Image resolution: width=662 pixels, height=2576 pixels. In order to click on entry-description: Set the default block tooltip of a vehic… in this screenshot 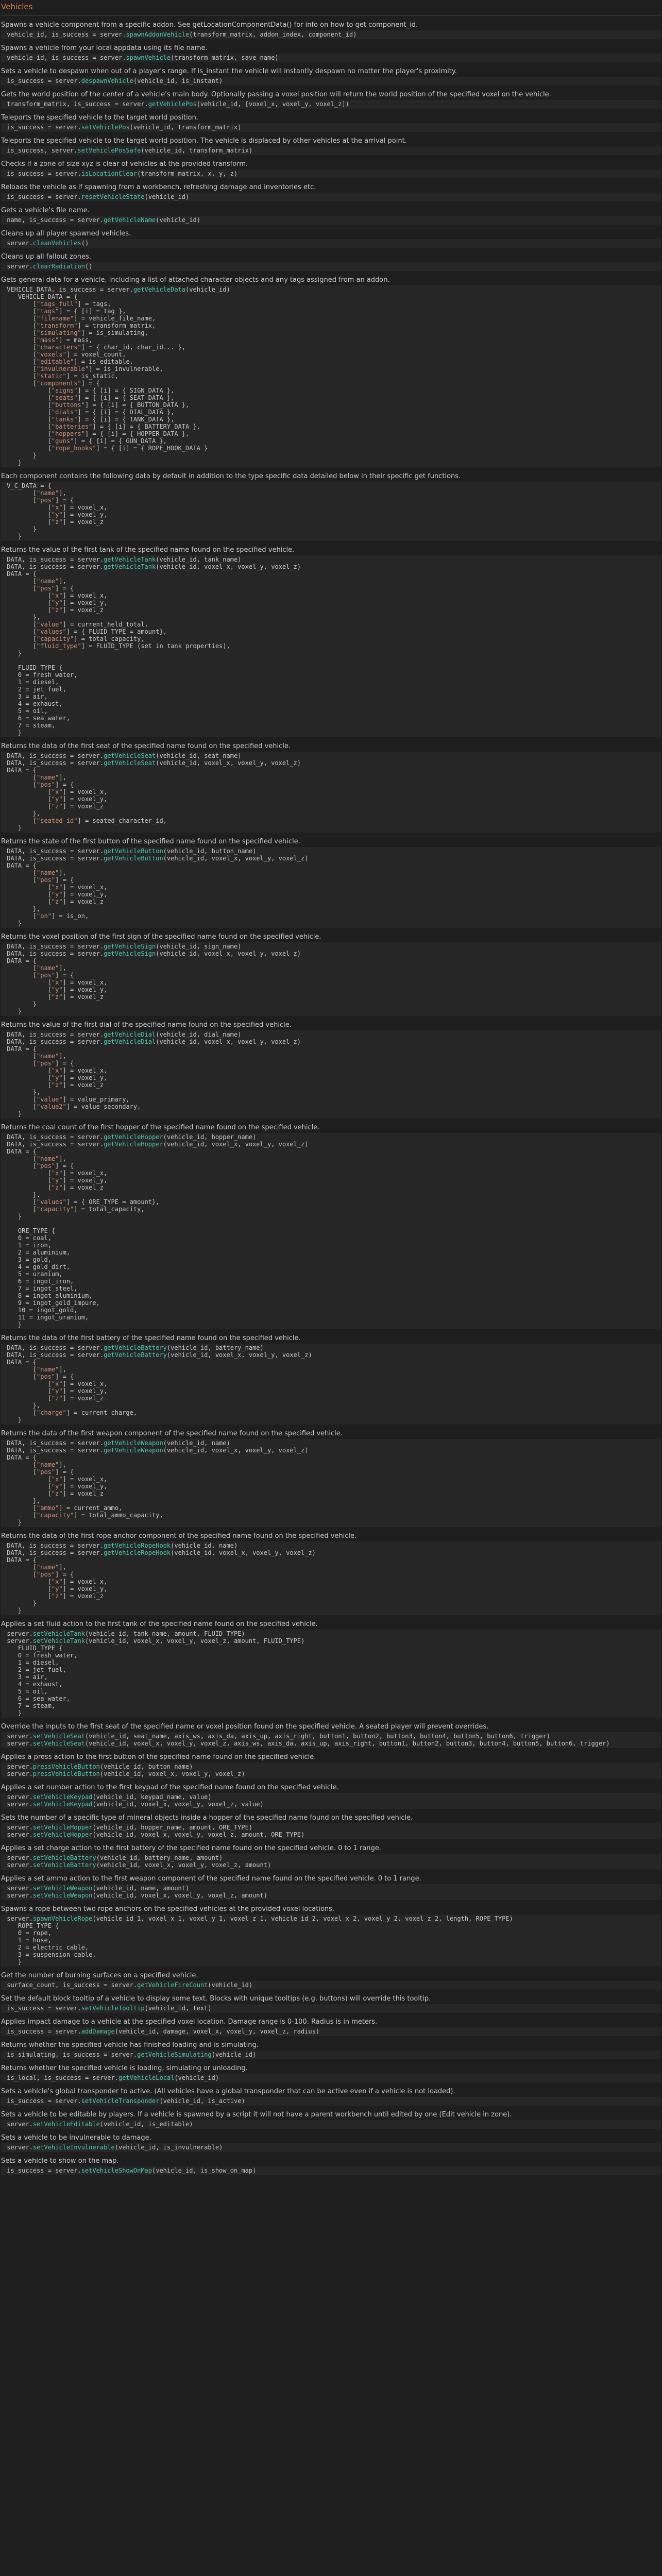, I will do `click(216, 1999)`.